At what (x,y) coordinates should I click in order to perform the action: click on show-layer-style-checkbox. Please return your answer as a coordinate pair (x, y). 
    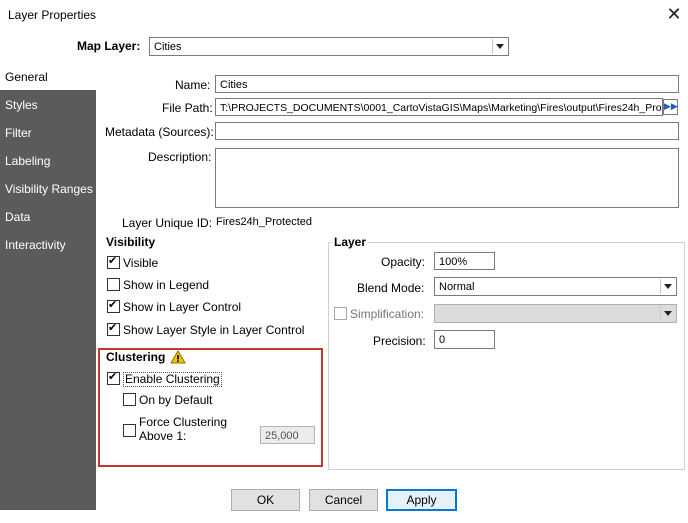
    Looking at the image, I should click on (113, 328).